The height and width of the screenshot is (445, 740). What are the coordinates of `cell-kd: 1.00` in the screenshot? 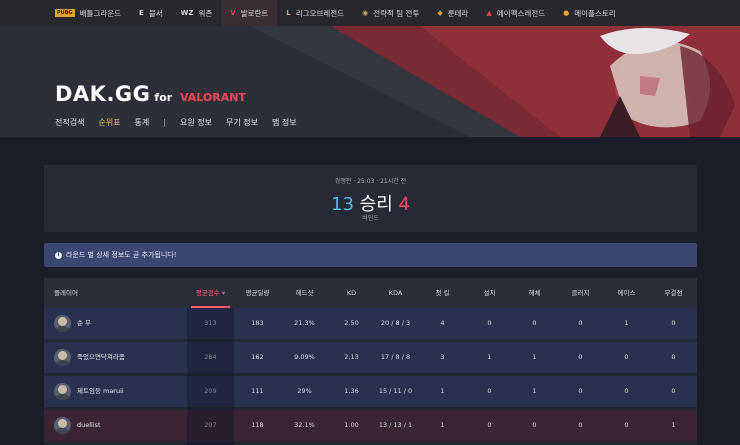 It's located at (351, 425).